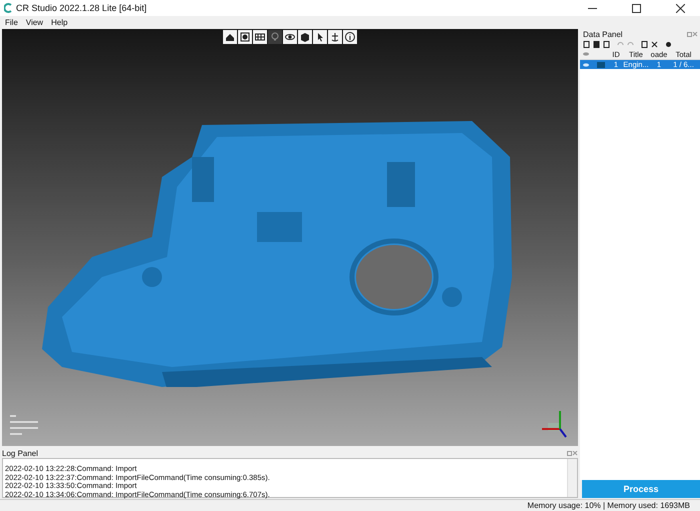 This screenshot has height=511, width=700. Describe the element at coordinates (608, 505) in the screenshot. I see `status-text: Memory usage: 10% | Memory used: 1693MB` at that location.